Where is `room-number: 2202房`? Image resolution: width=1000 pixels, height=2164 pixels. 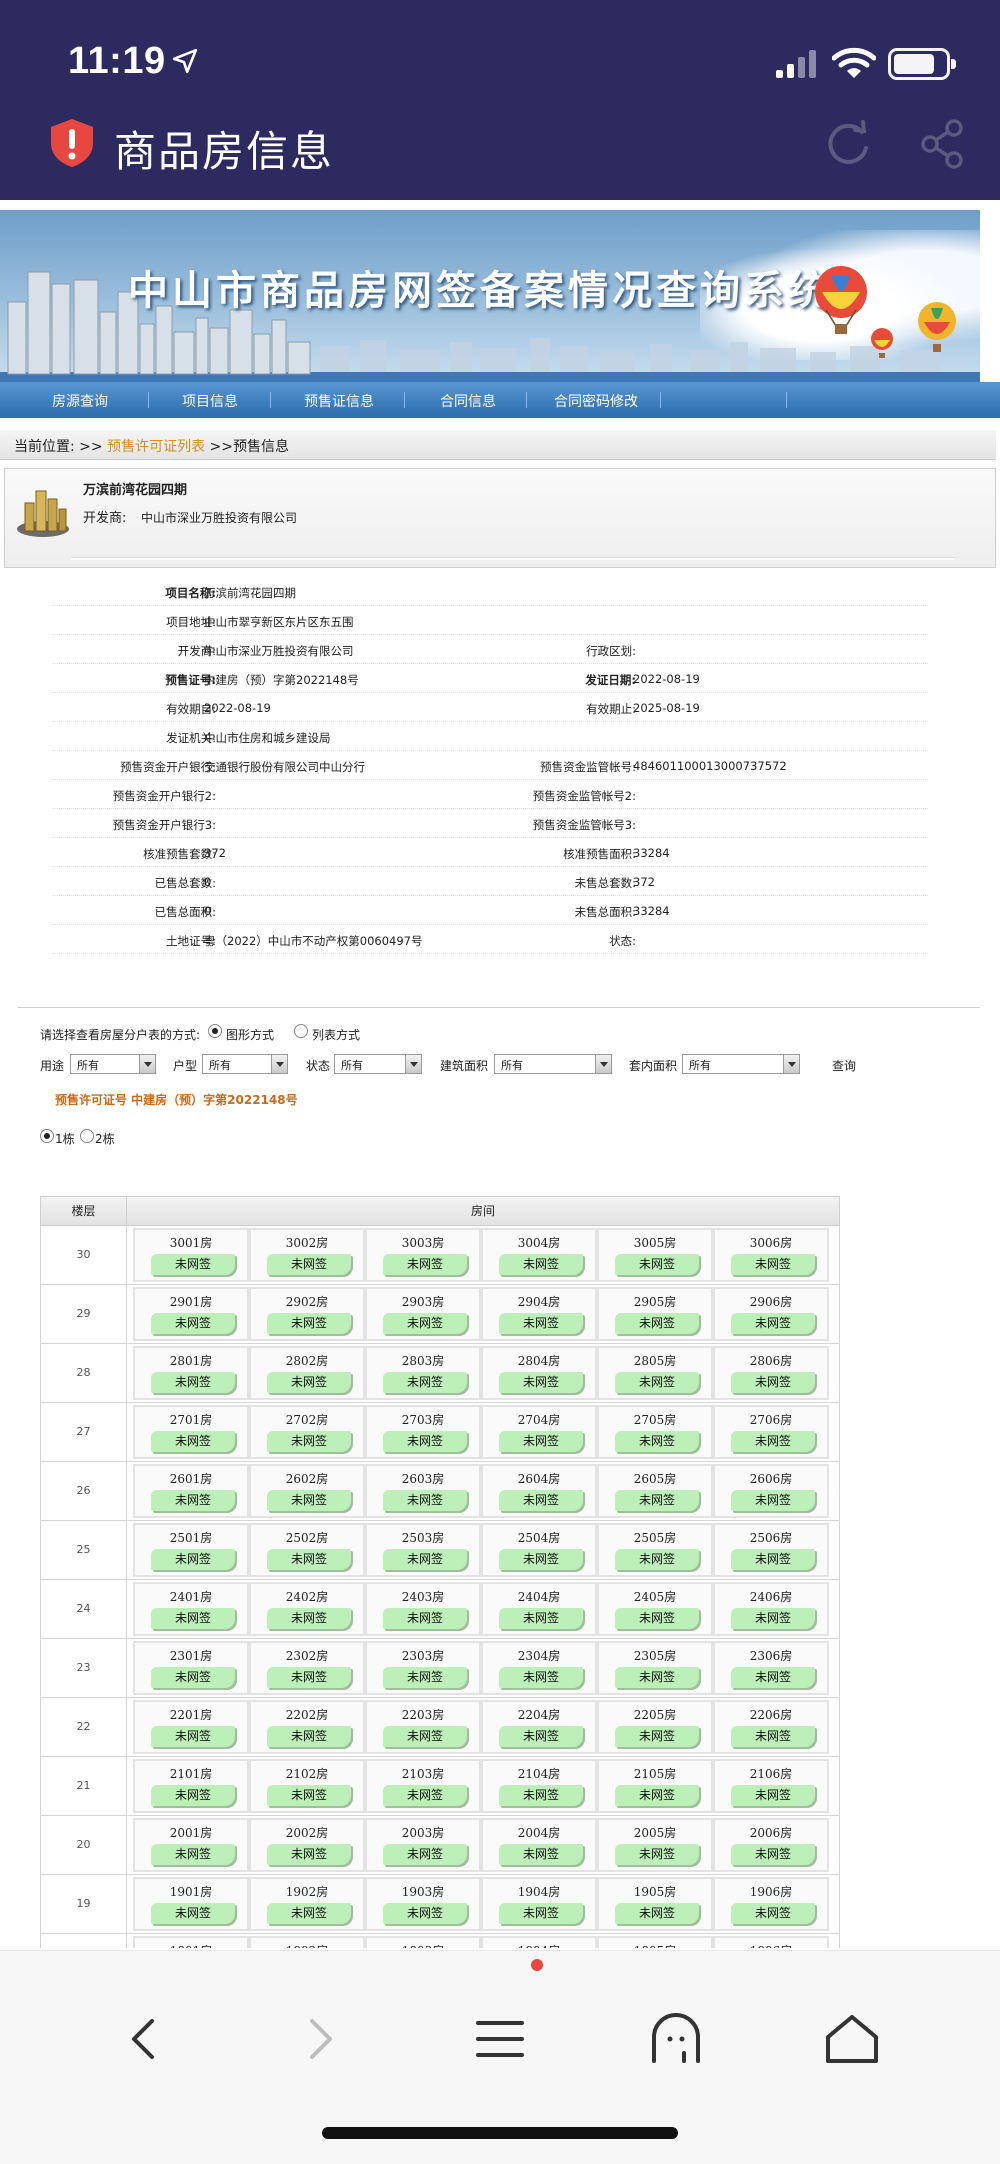 room-number: 2202房 is located at coordinates (307, 1714).